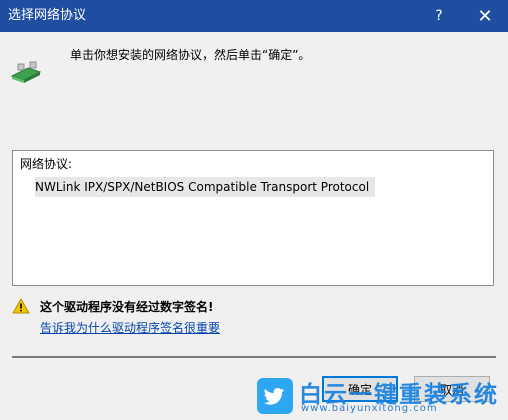 The height and width of the screenshot is (420, 508). What do you see at coordinates (452, 389) in the screenshot?
I see `cancel-button: 取消` at bounding box center [452, 389].